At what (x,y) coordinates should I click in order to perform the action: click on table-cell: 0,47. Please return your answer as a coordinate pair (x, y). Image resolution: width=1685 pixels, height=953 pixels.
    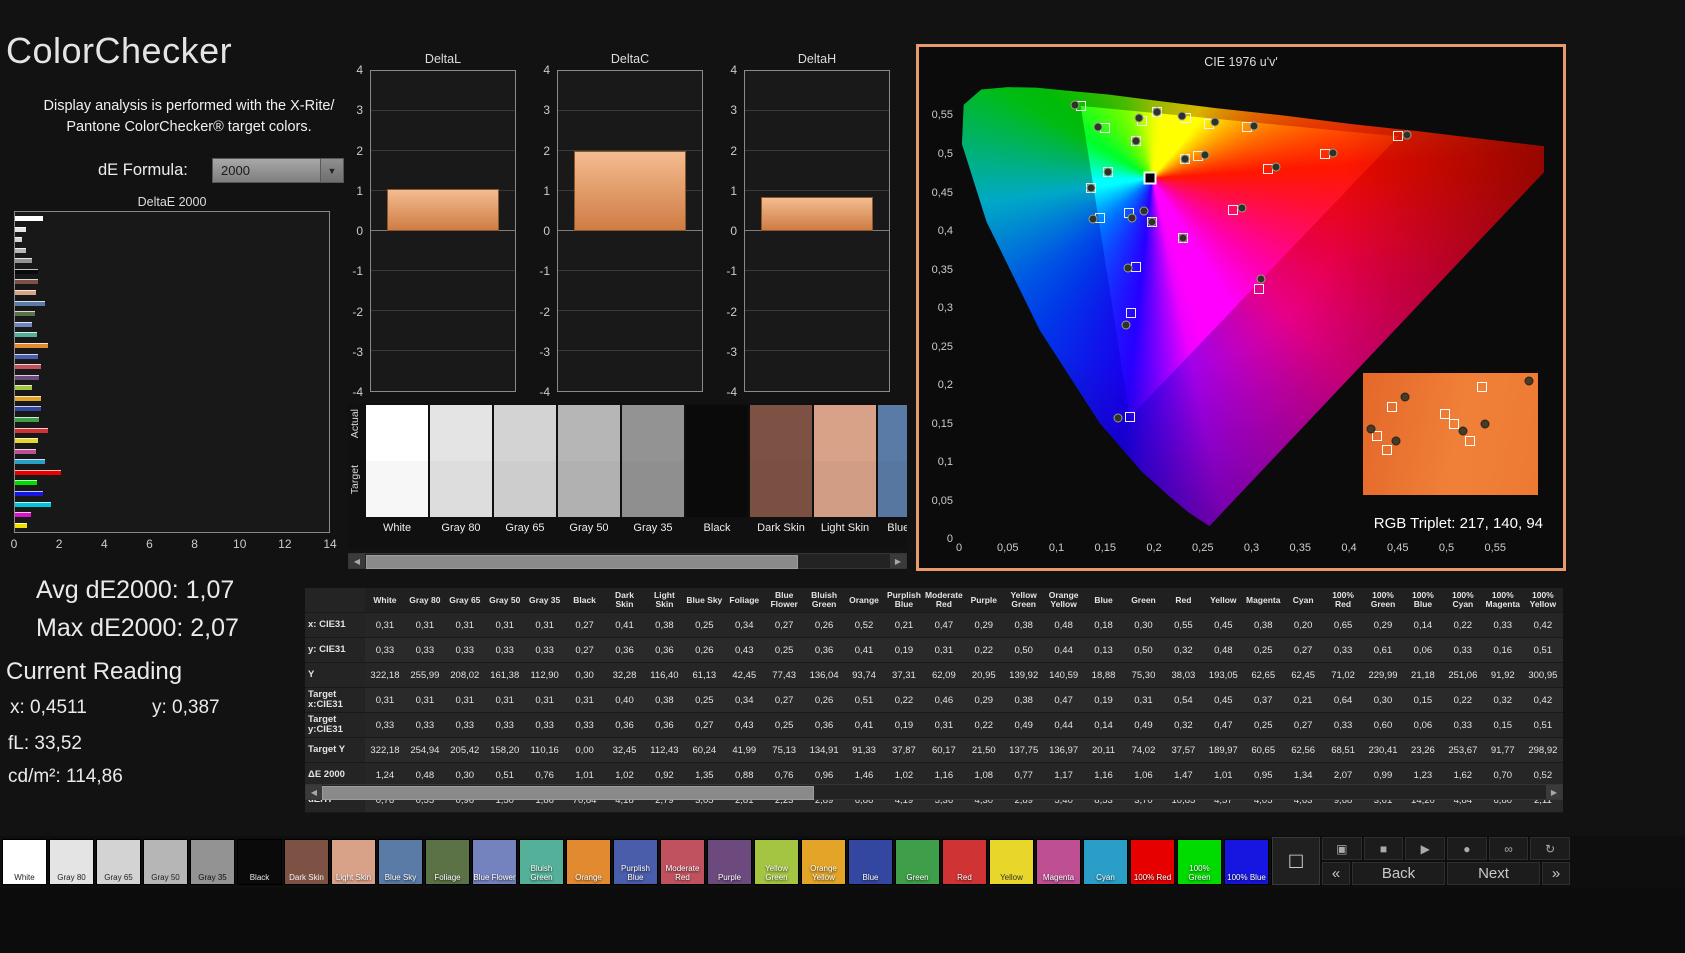
    Looking at the image, I should click on (1223, 725).